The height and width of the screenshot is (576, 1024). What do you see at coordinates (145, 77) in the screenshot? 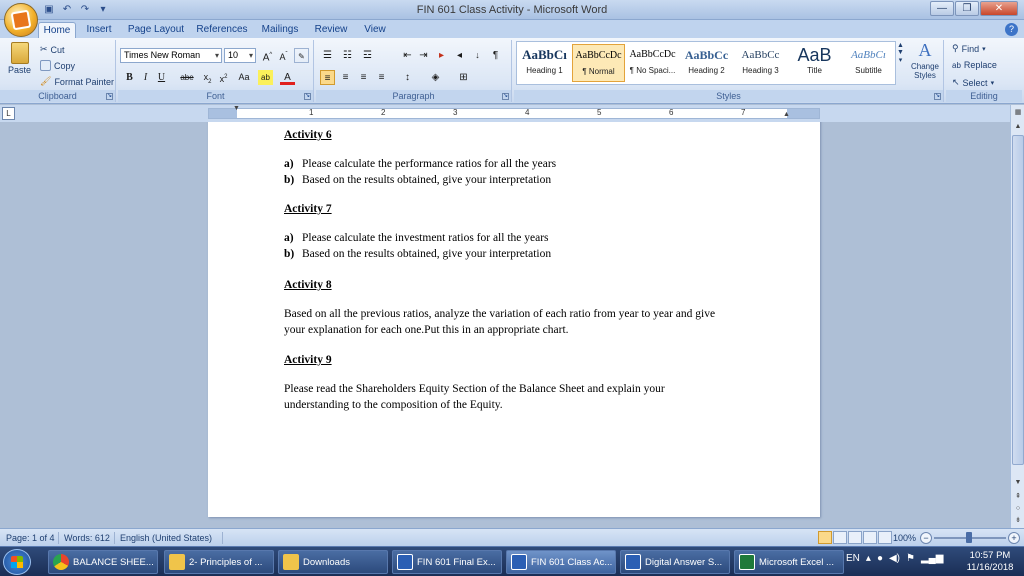
I see `italic-button: I` at bounding box center [145, 77].